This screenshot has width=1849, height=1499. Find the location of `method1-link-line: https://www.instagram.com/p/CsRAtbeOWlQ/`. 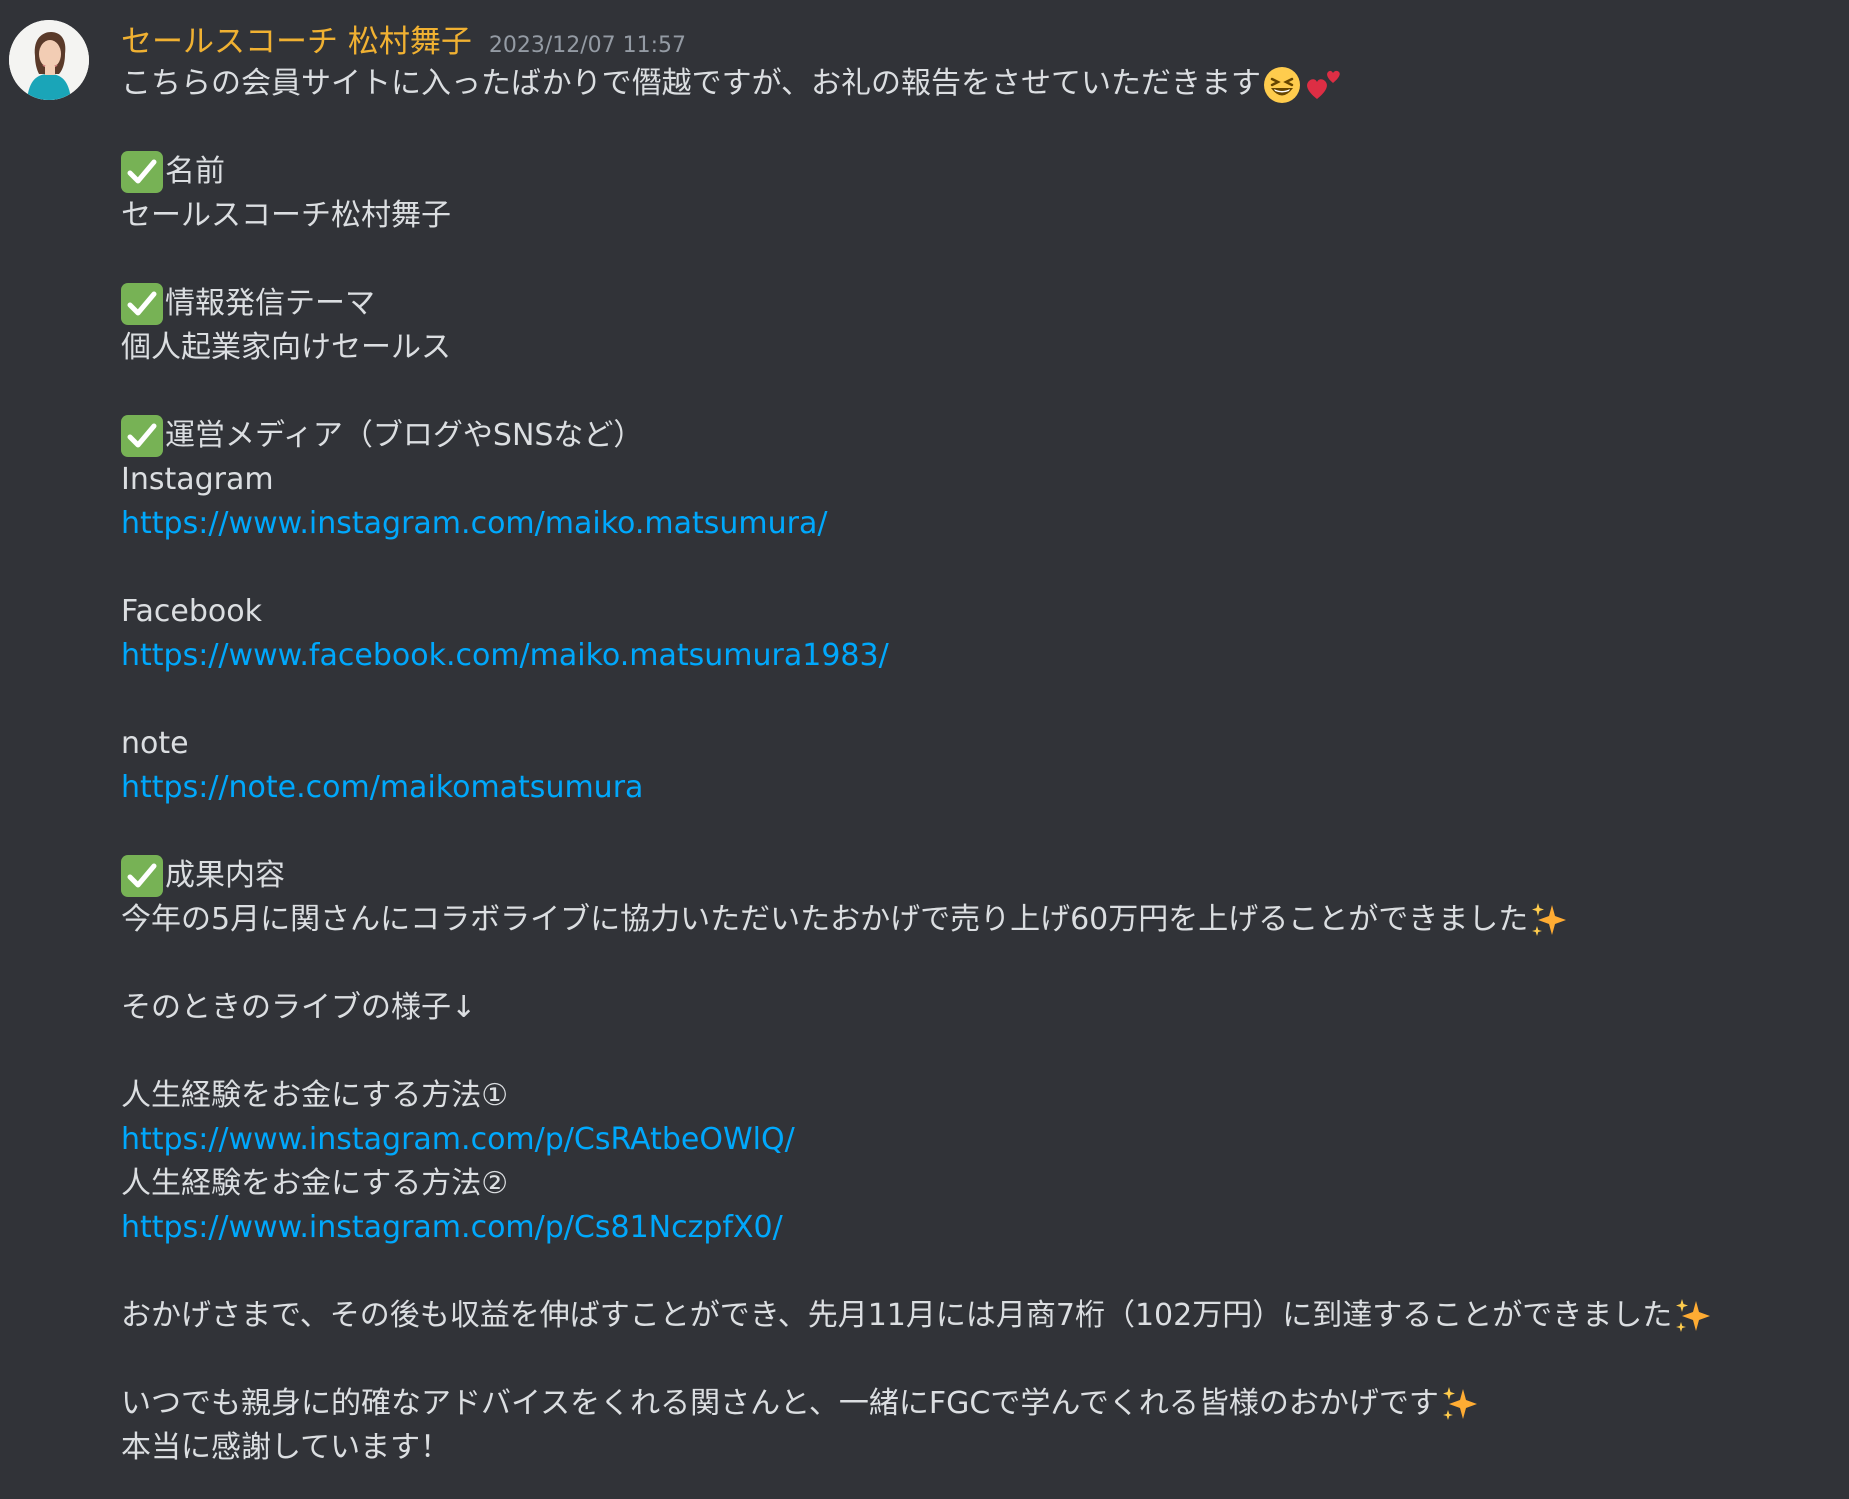

method1-link-line: https://www.instagram.com/p/CsRAtbeOWlQ/ is located at coordinates (976, 1140).